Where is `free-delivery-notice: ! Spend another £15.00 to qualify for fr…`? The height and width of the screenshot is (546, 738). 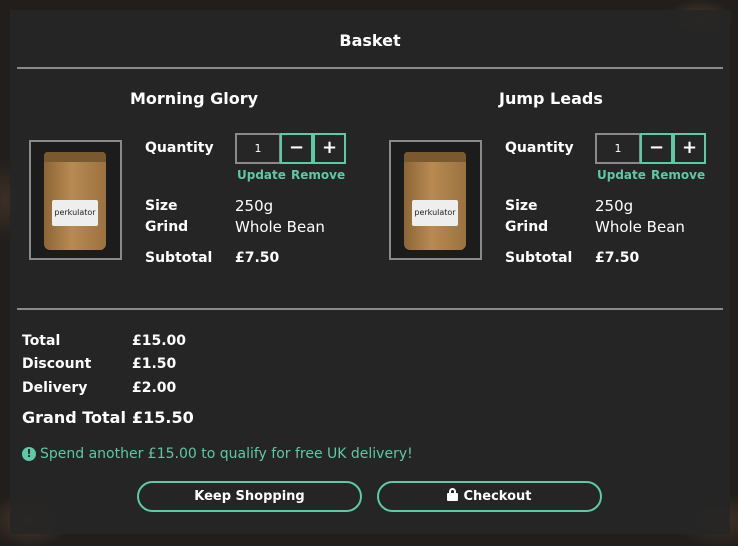 free-delivery-notice: ! Spend another £15.00 to qualify for fr… is located at coordinates (217, 454).